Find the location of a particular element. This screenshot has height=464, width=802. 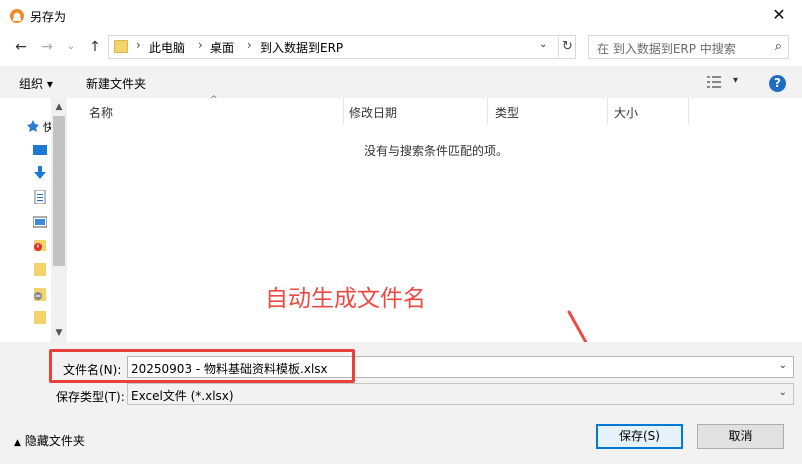

breadcrumb-folder: 到入数据到ERP is located at coordinates (301, 47).